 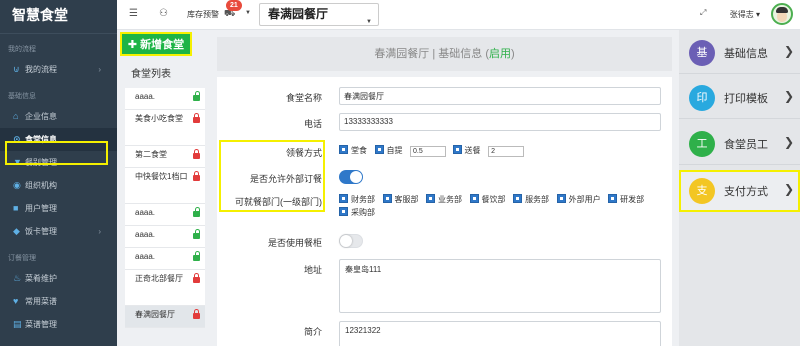 I want to click on sidebar-item-organization: ◉ 组织机构, so click(x=58, y=185).